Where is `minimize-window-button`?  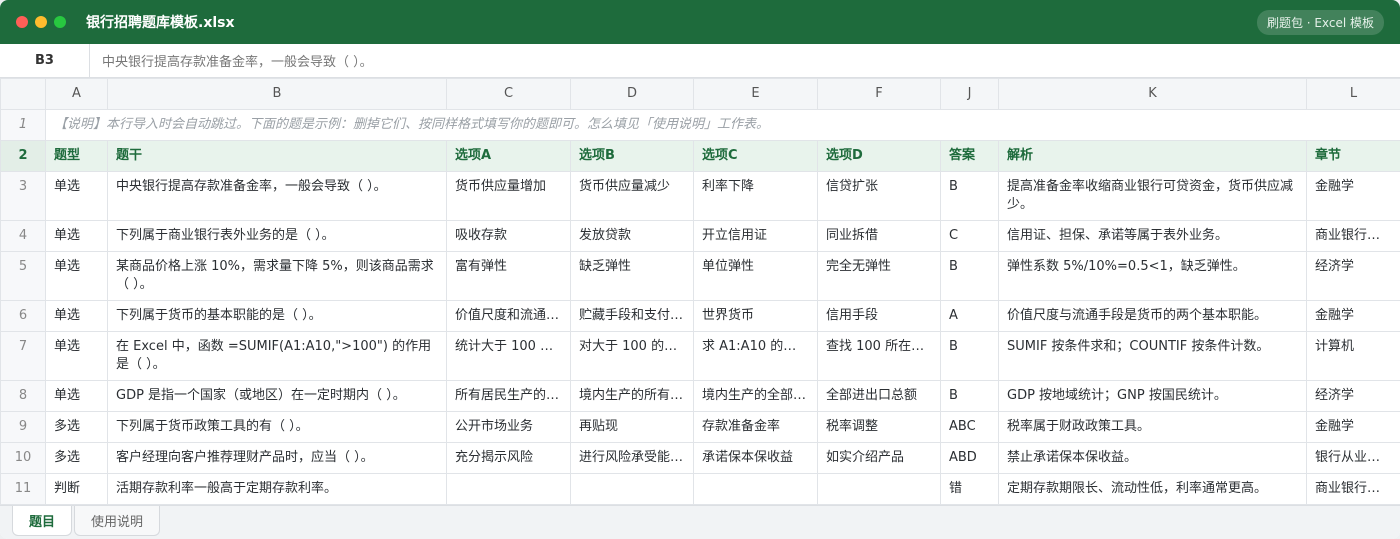
minimize-window-button is located at coordinates (41, 22).